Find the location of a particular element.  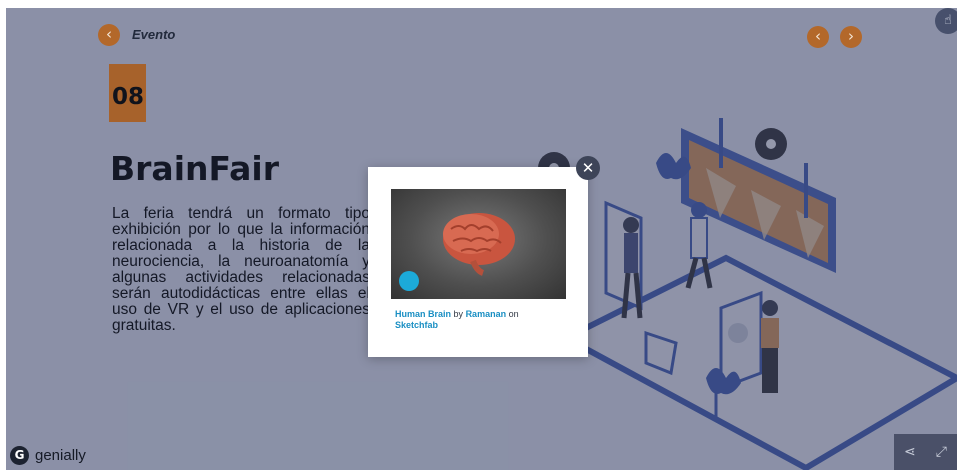

sketchfab-logo-icon is located at coordinates (409, 281).